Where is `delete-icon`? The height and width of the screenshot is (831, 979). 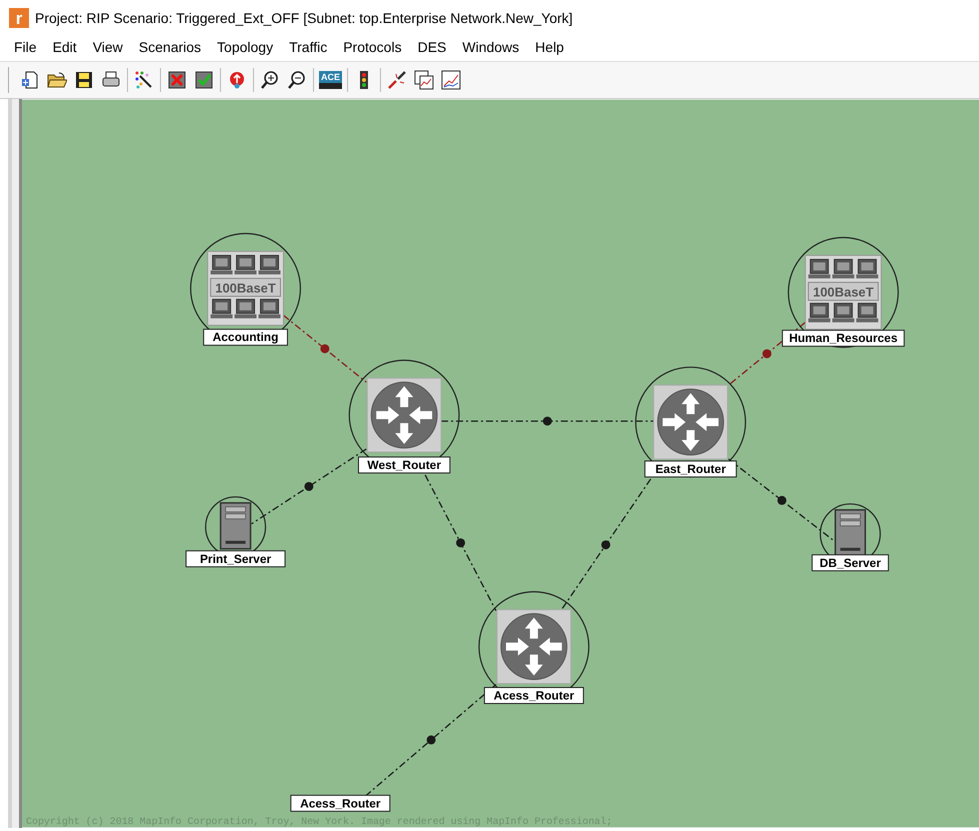
delete-icon is located at coordinates (177, 80).